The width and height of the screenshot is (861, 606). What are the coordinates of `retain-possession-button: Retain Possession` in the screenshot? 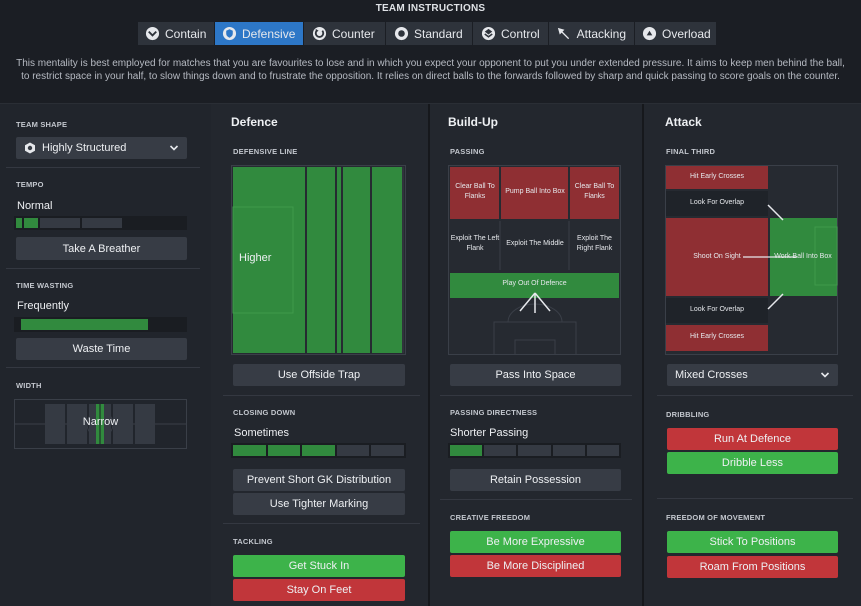 It's located at (535, 480).